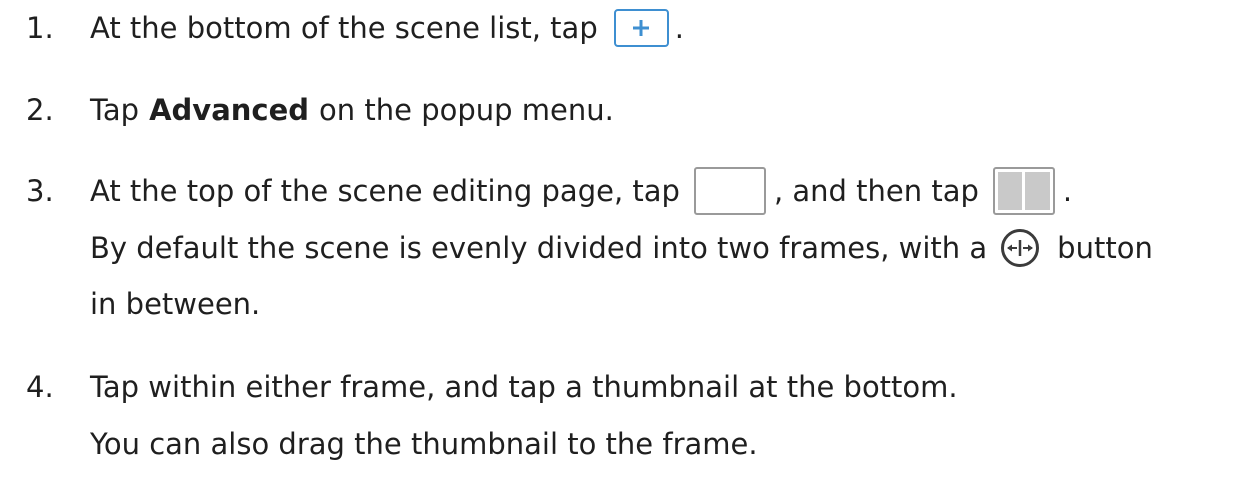 This screenshot has width=1234, height=484. What do you see at coordinates (40, 28) in the screenshot?
I see `step-number: 1.` at bounding box center [40, 28].